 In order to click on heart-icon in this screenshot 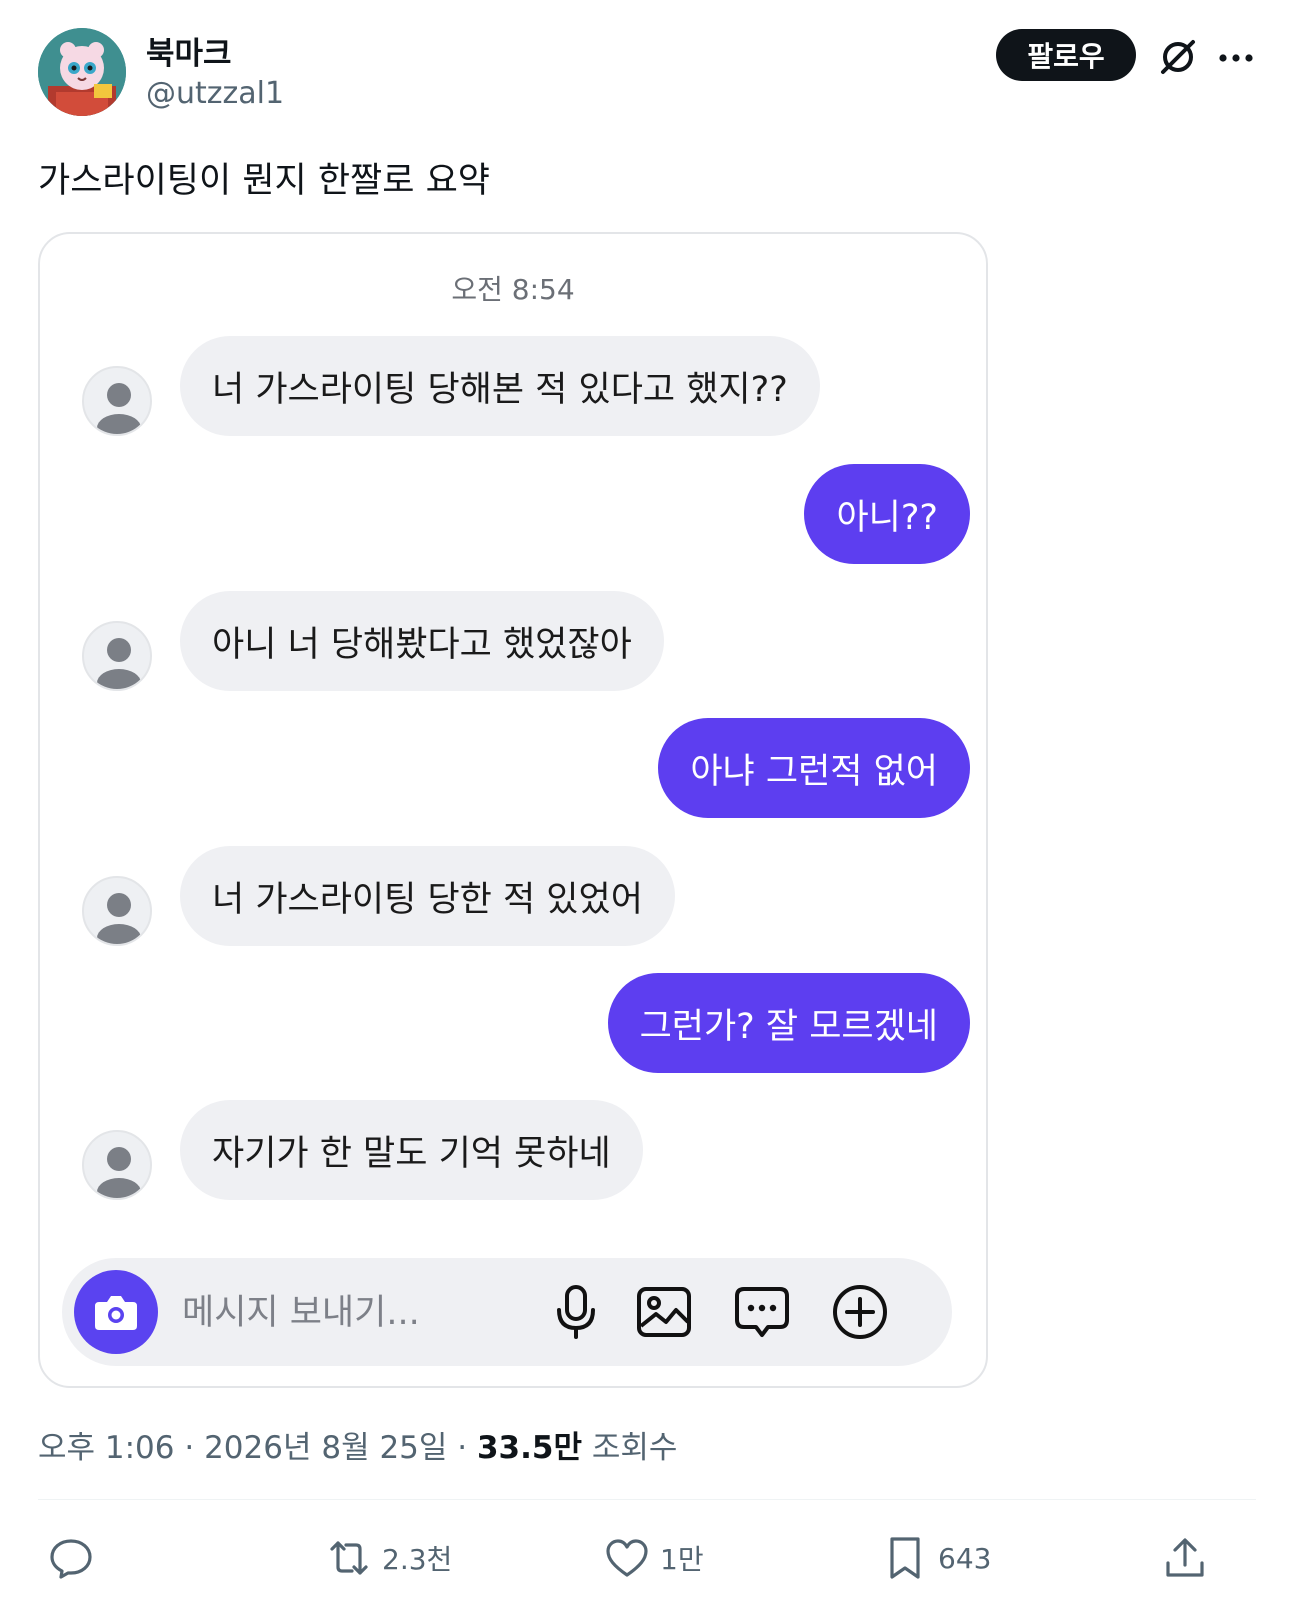, I will do `click(627, 1558)`.